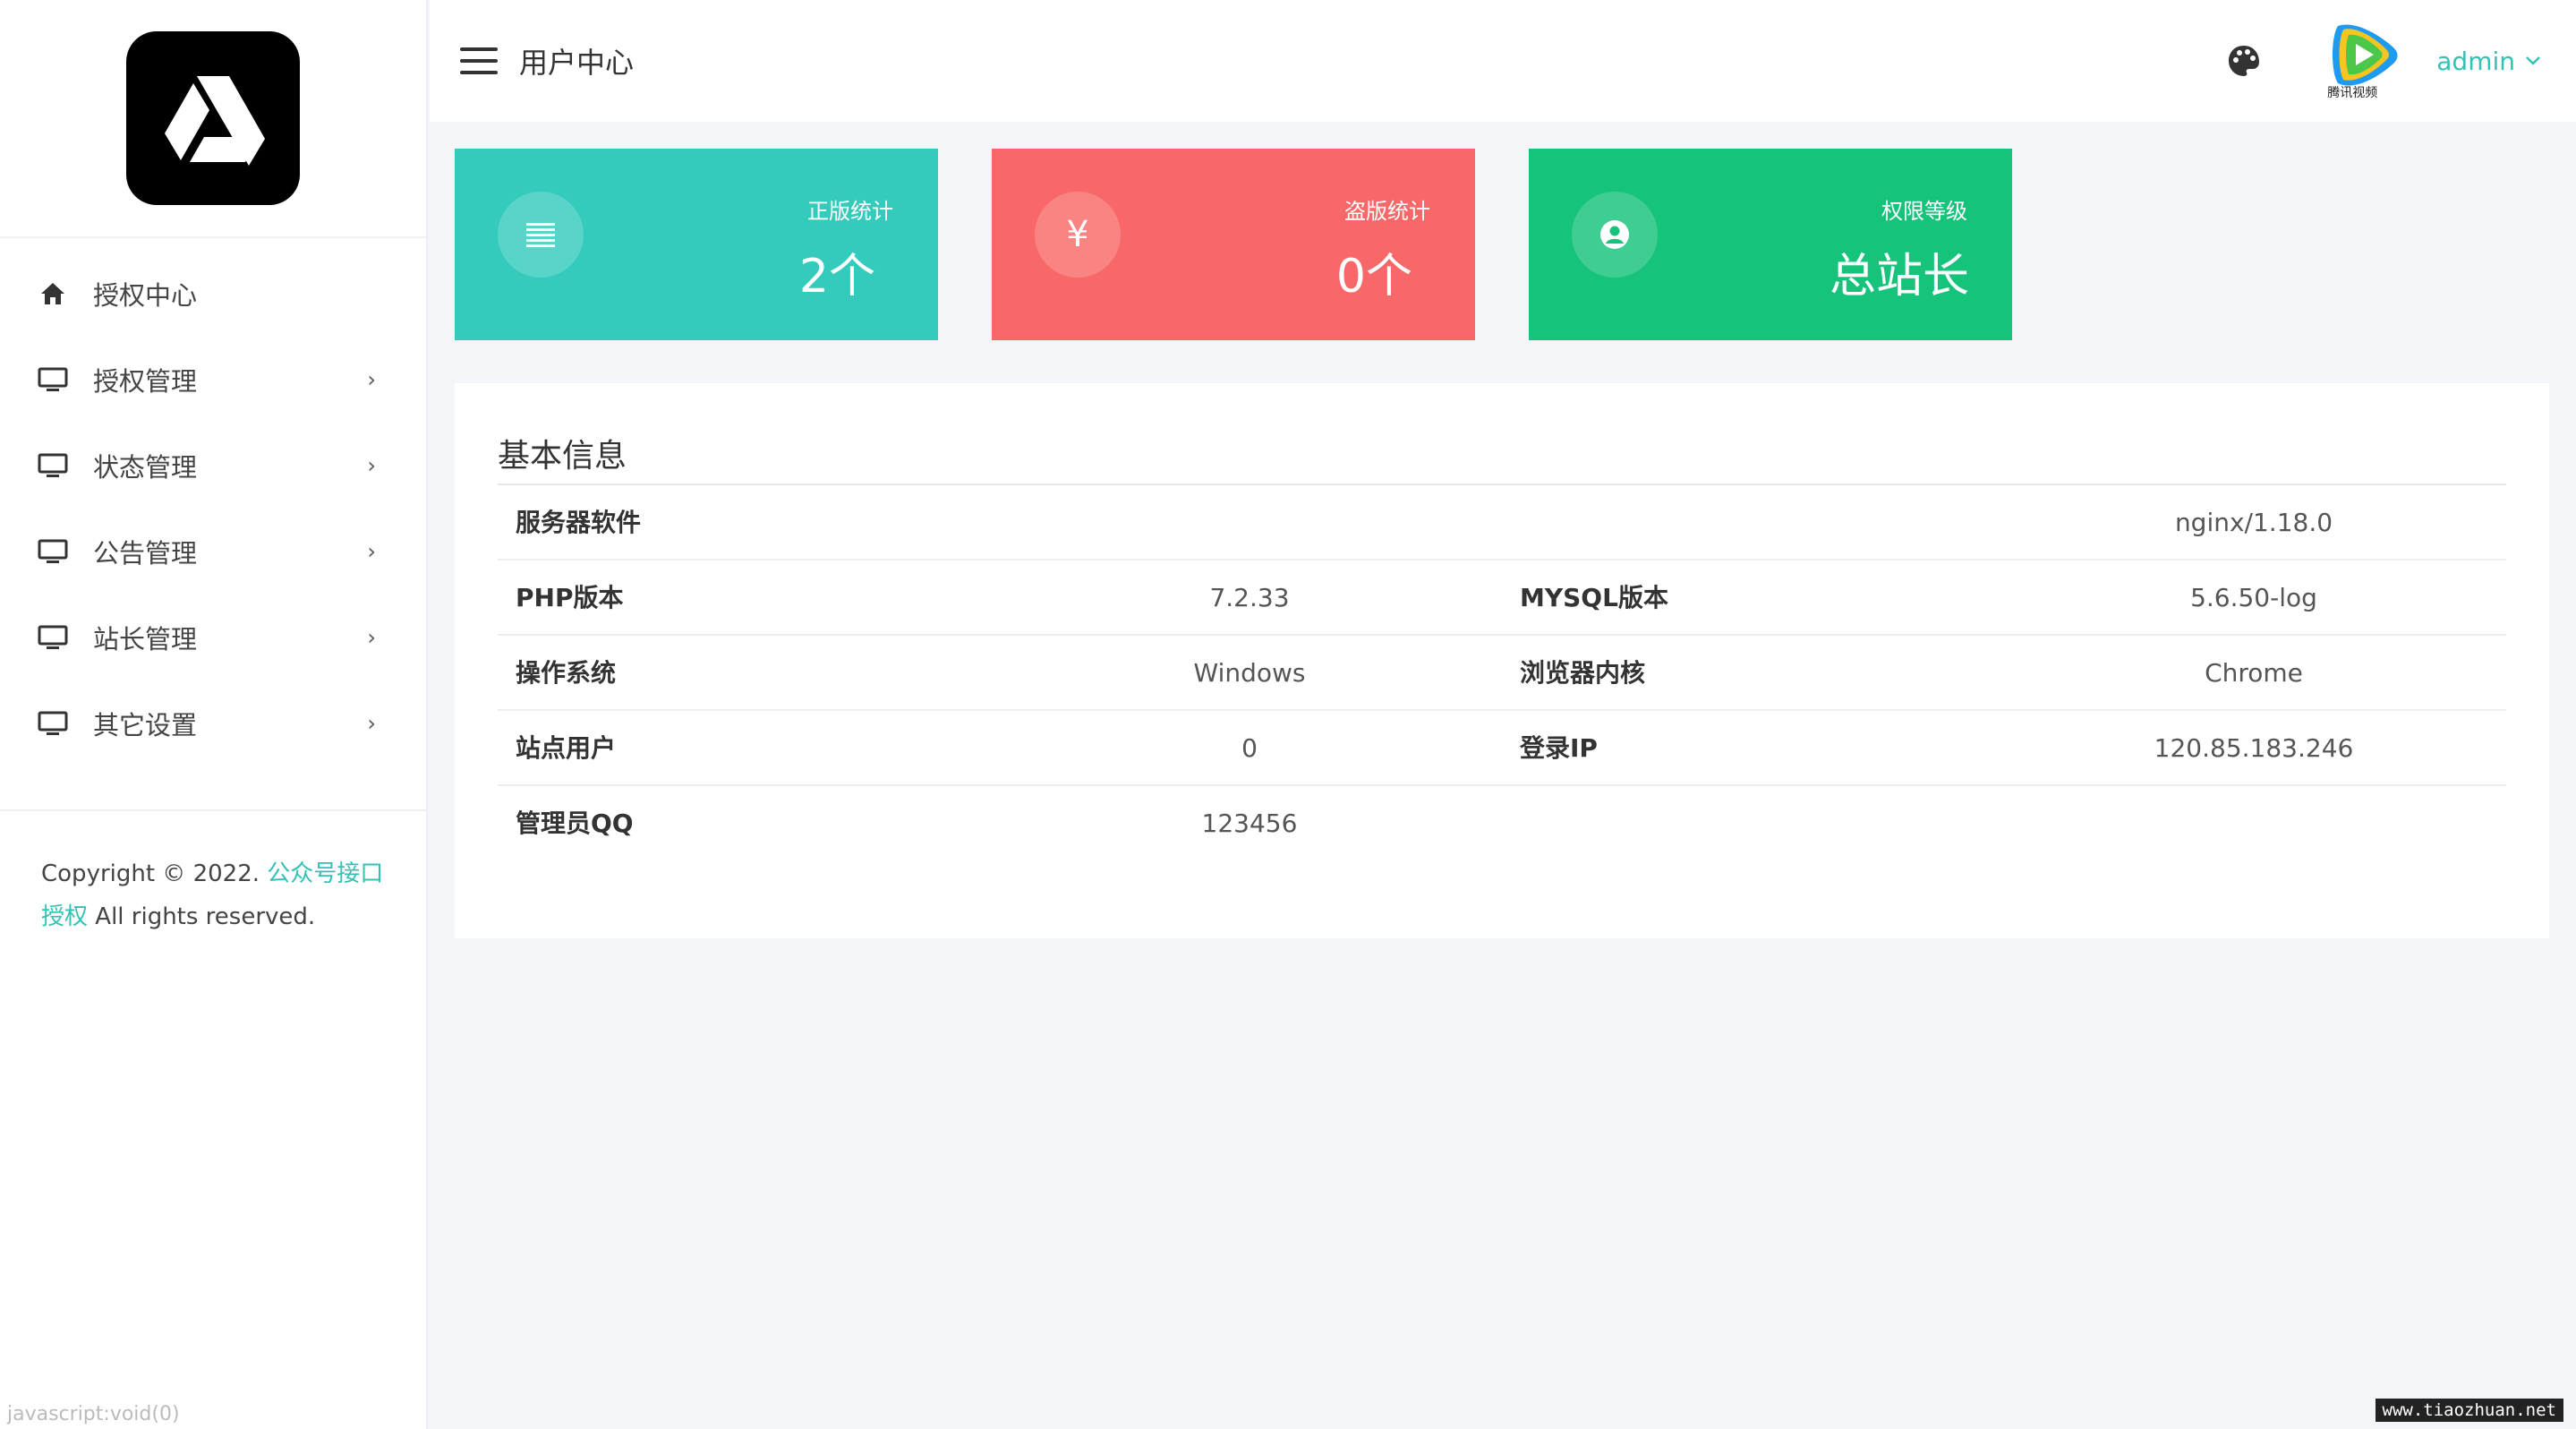 The width and height of the screenshot is (2576, 1429). Describe the element at coordinates (213, 723) in the screenshot. I see `sidebar-item-other-settings: 其它设置 ›` at that location.